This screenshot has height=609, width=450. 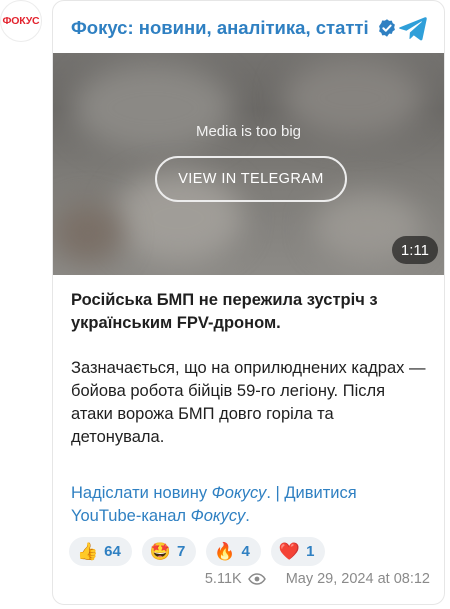 I want to click on avatar-logo-text: ФОКУС, so click(x=21, y=21).